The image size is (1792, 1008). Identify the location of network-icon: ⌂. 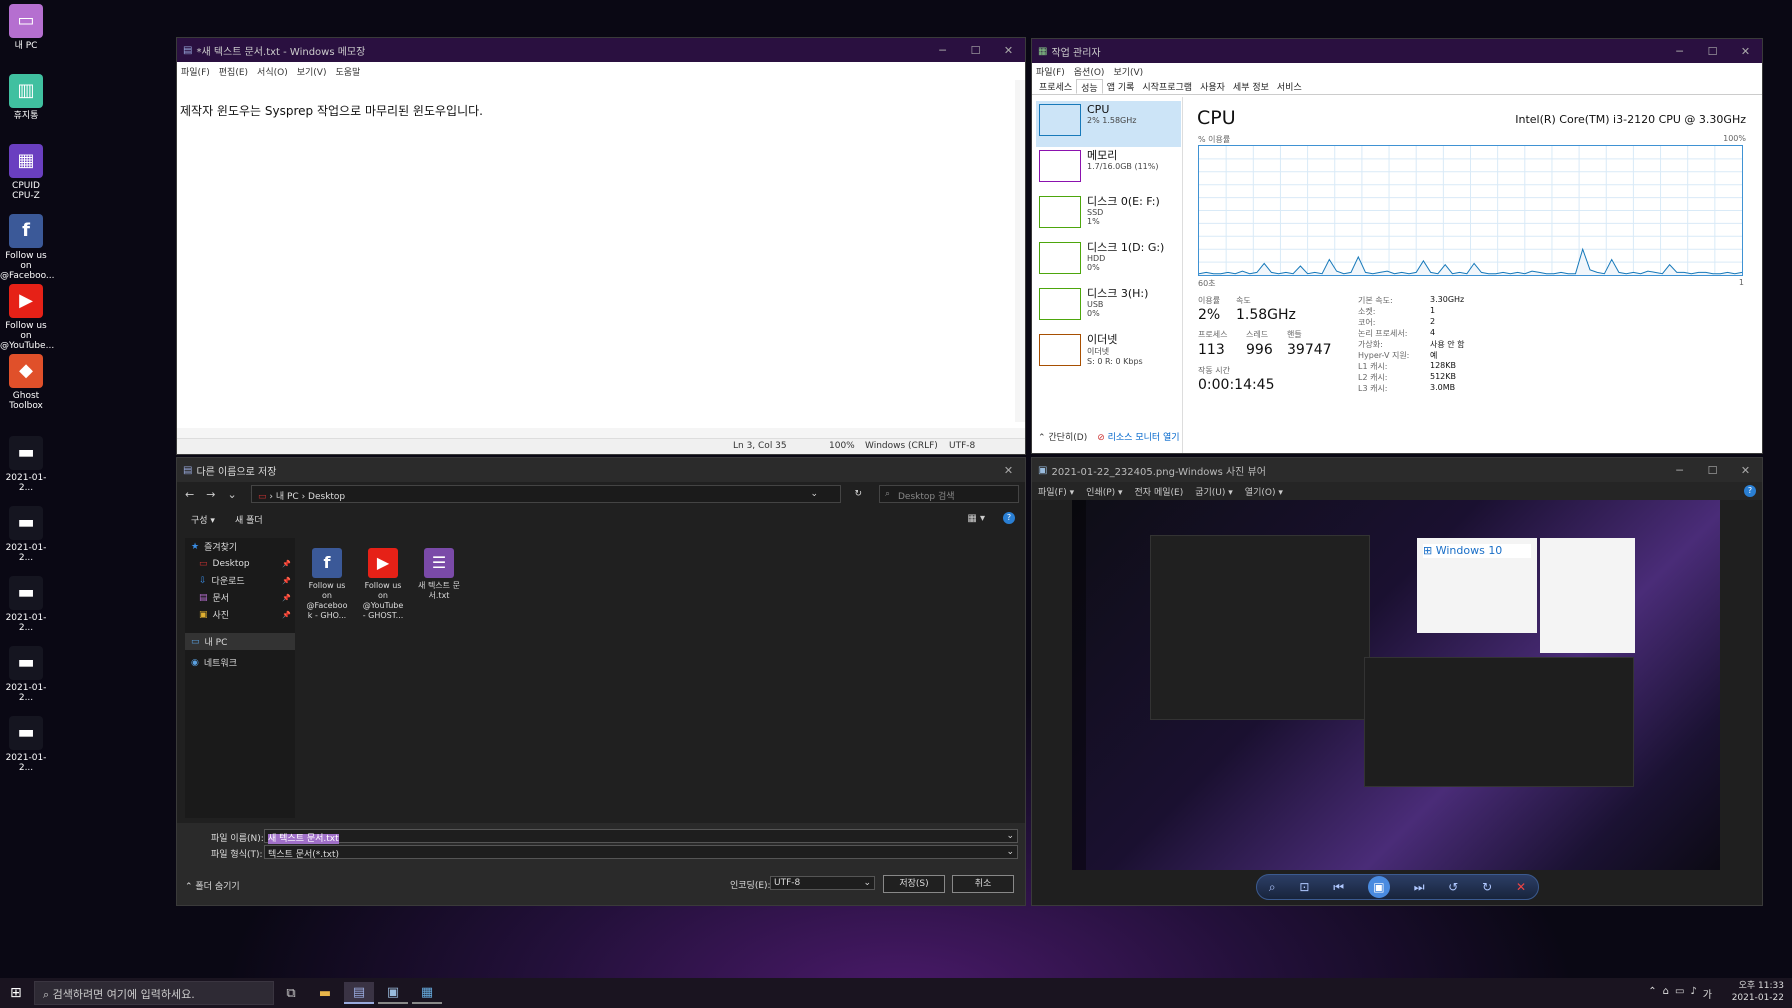
(1666, 993).